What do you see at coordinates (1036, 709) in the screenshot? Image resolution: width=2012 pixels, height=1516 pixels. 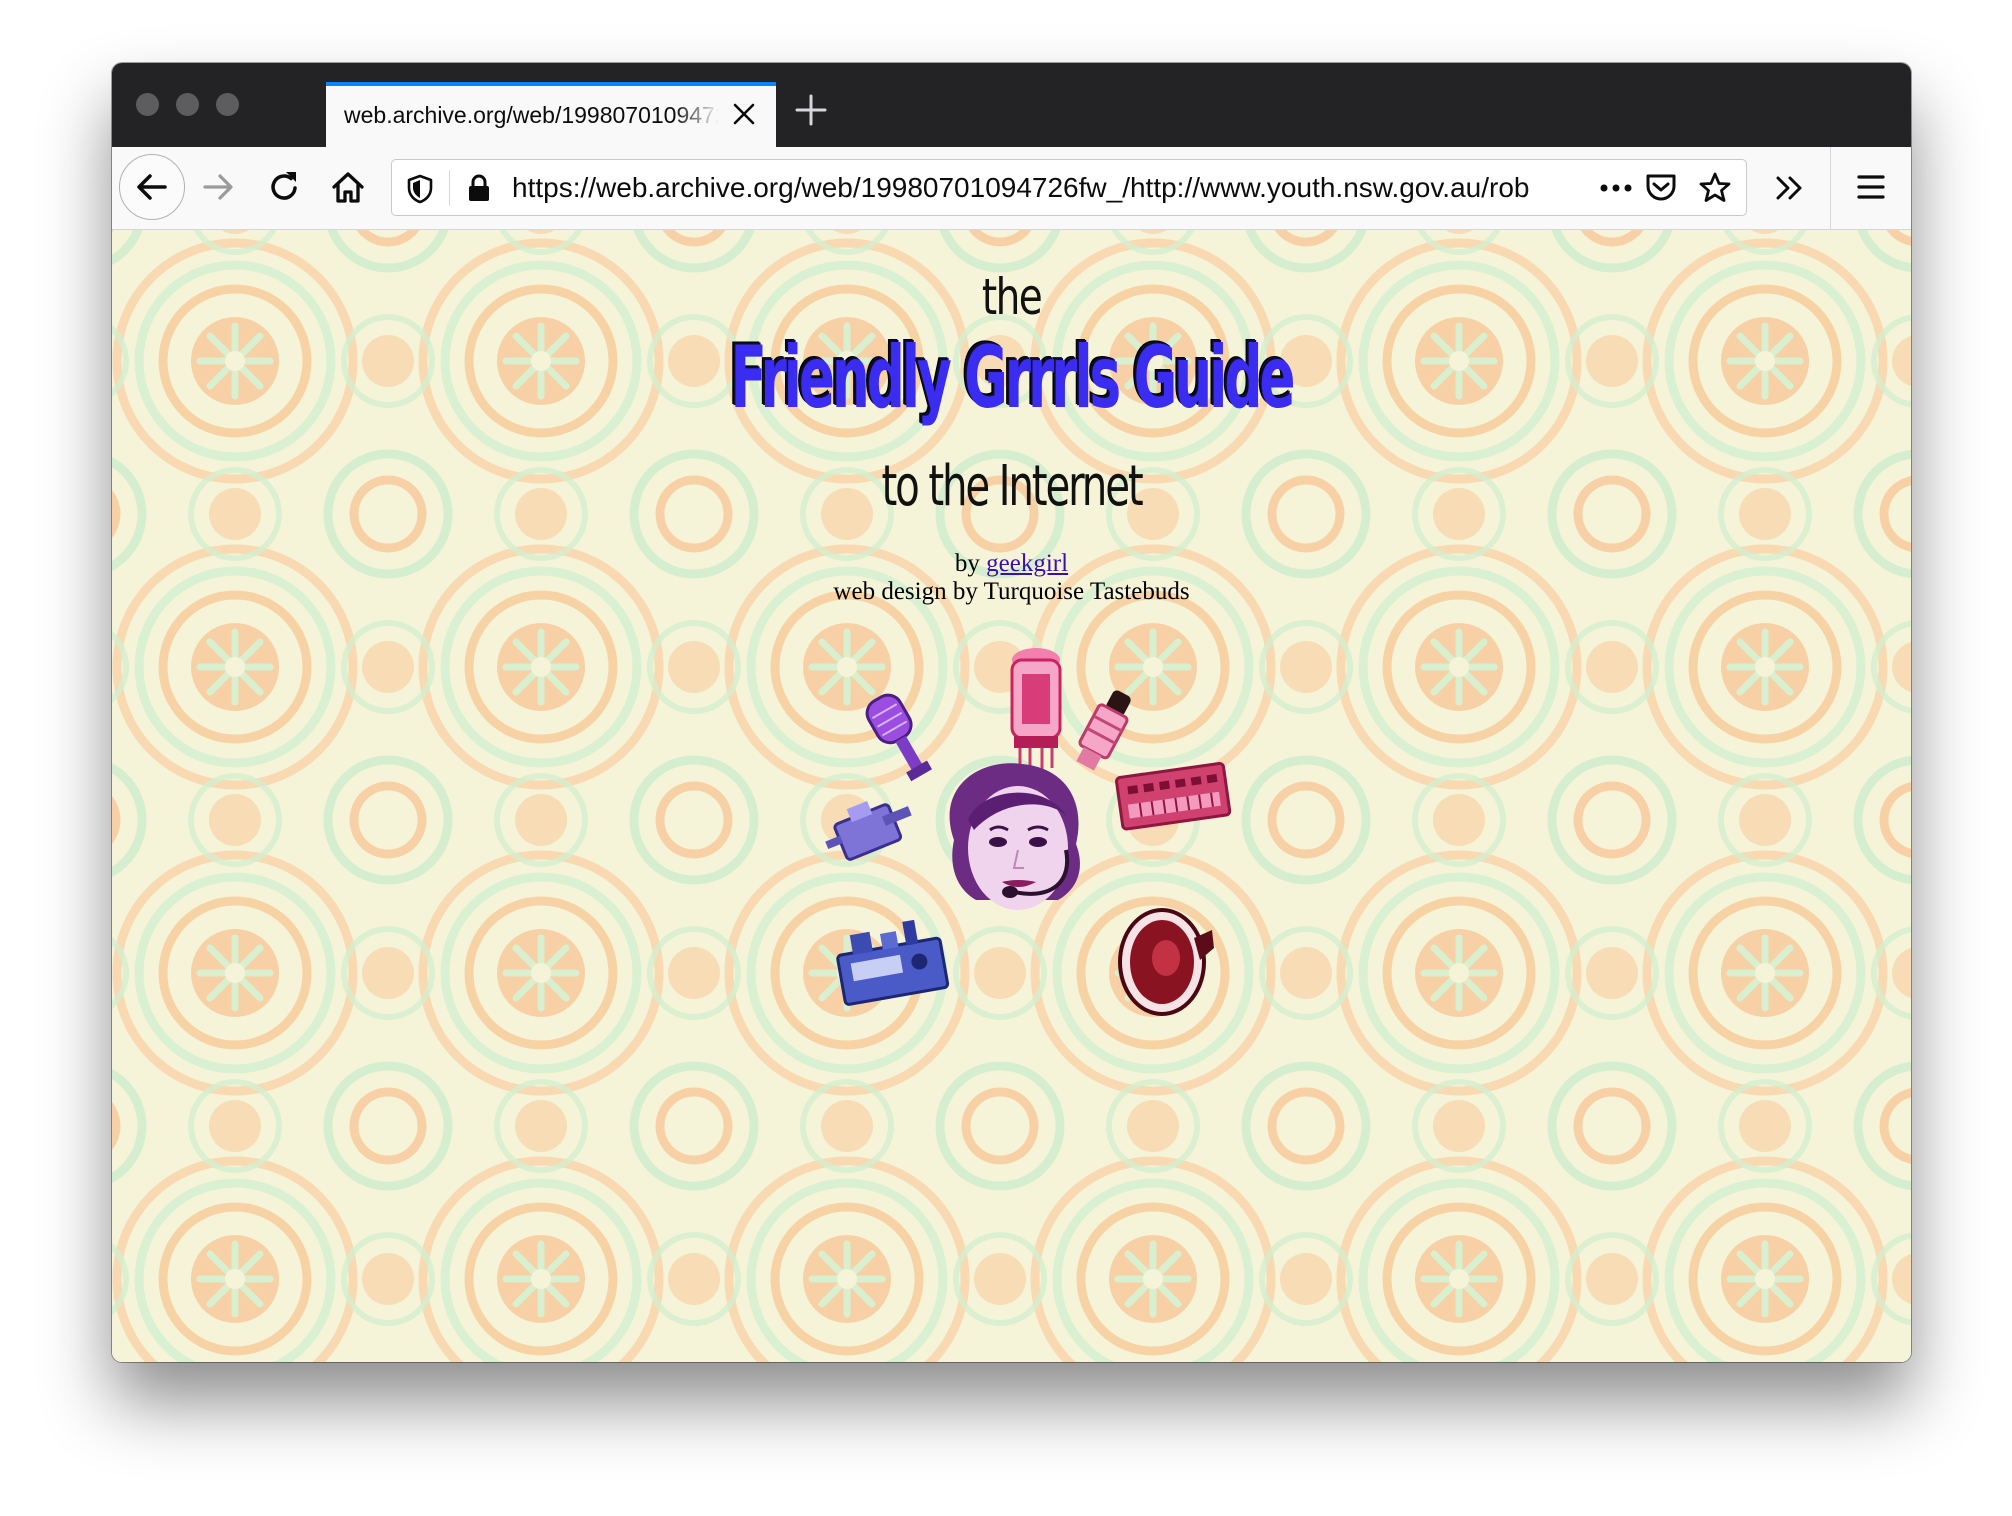 I see `vacuum-tube-icon` at bounding box center [1036, 709].